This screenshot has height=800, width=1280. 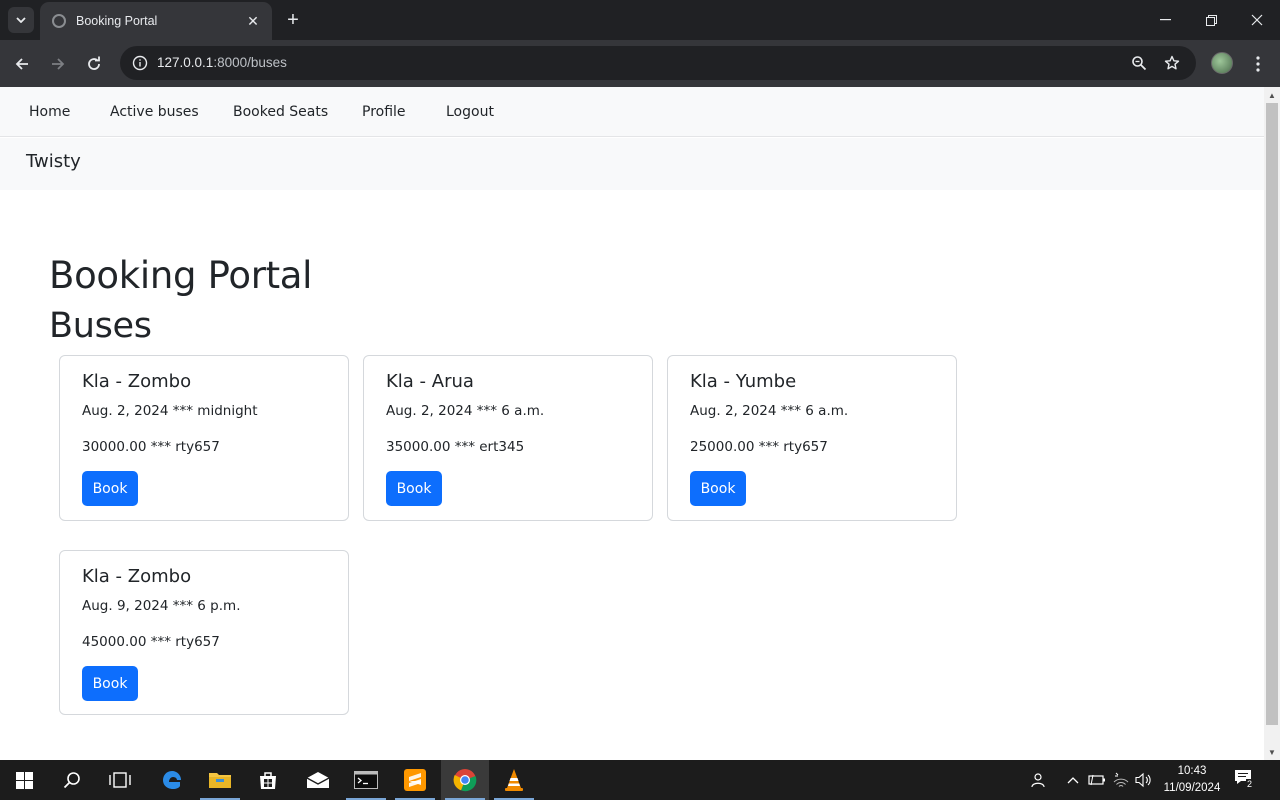 I want to click on nav-link-logout: Logout, so click(x=470, y=112).